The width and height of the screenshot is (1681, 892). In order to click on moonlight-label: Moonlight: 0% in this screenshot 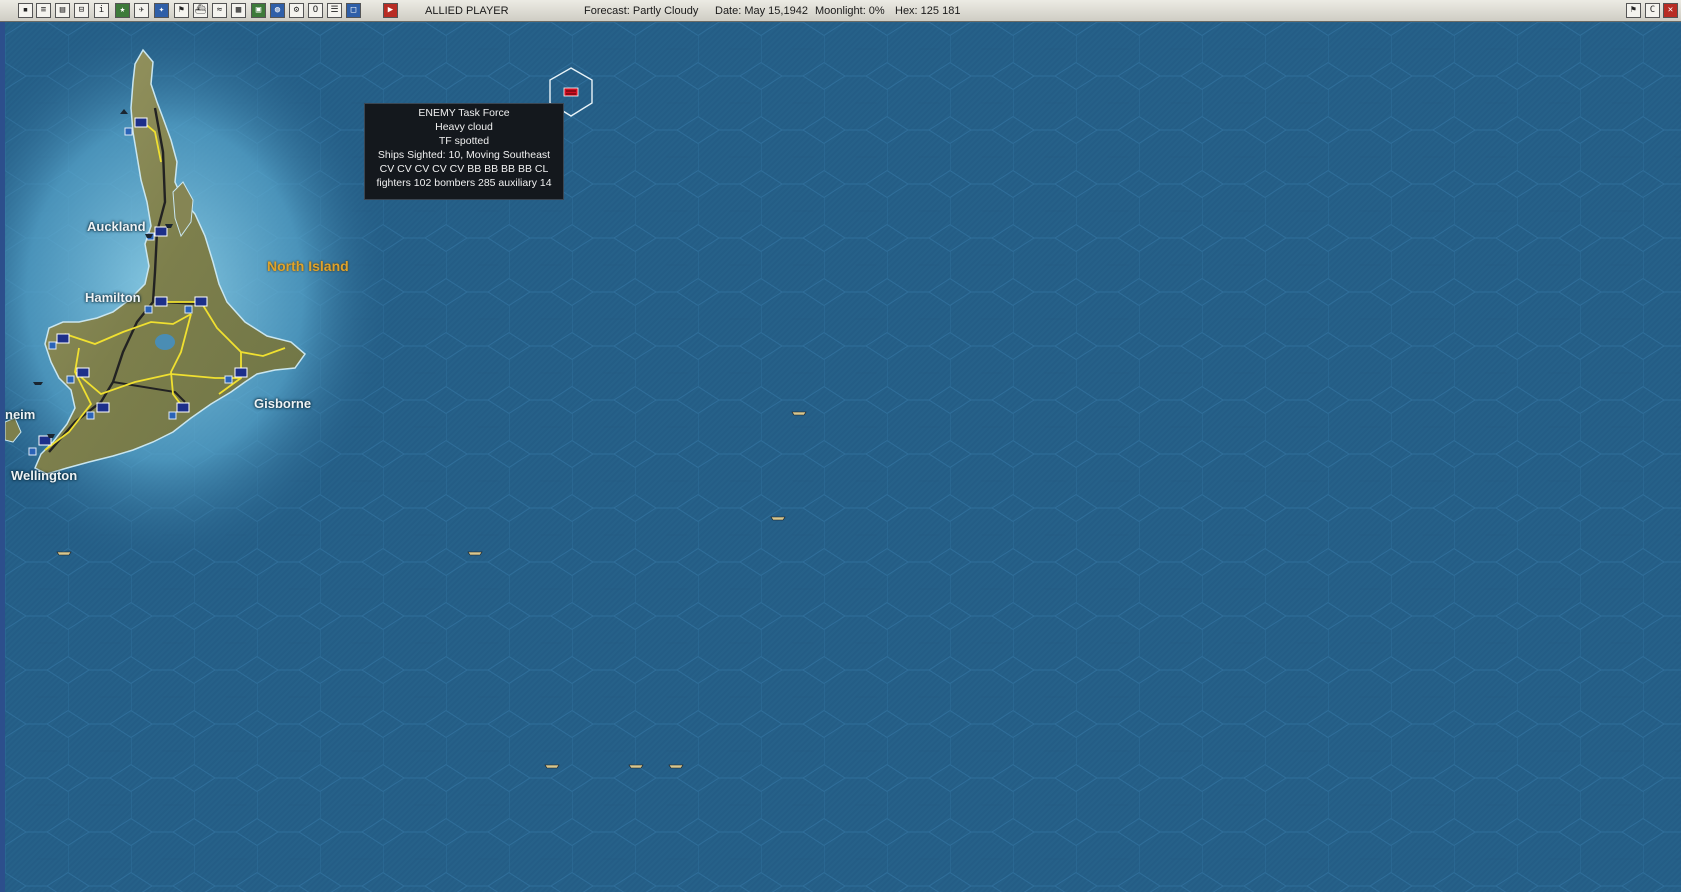, I will do `click(850, 11)`.